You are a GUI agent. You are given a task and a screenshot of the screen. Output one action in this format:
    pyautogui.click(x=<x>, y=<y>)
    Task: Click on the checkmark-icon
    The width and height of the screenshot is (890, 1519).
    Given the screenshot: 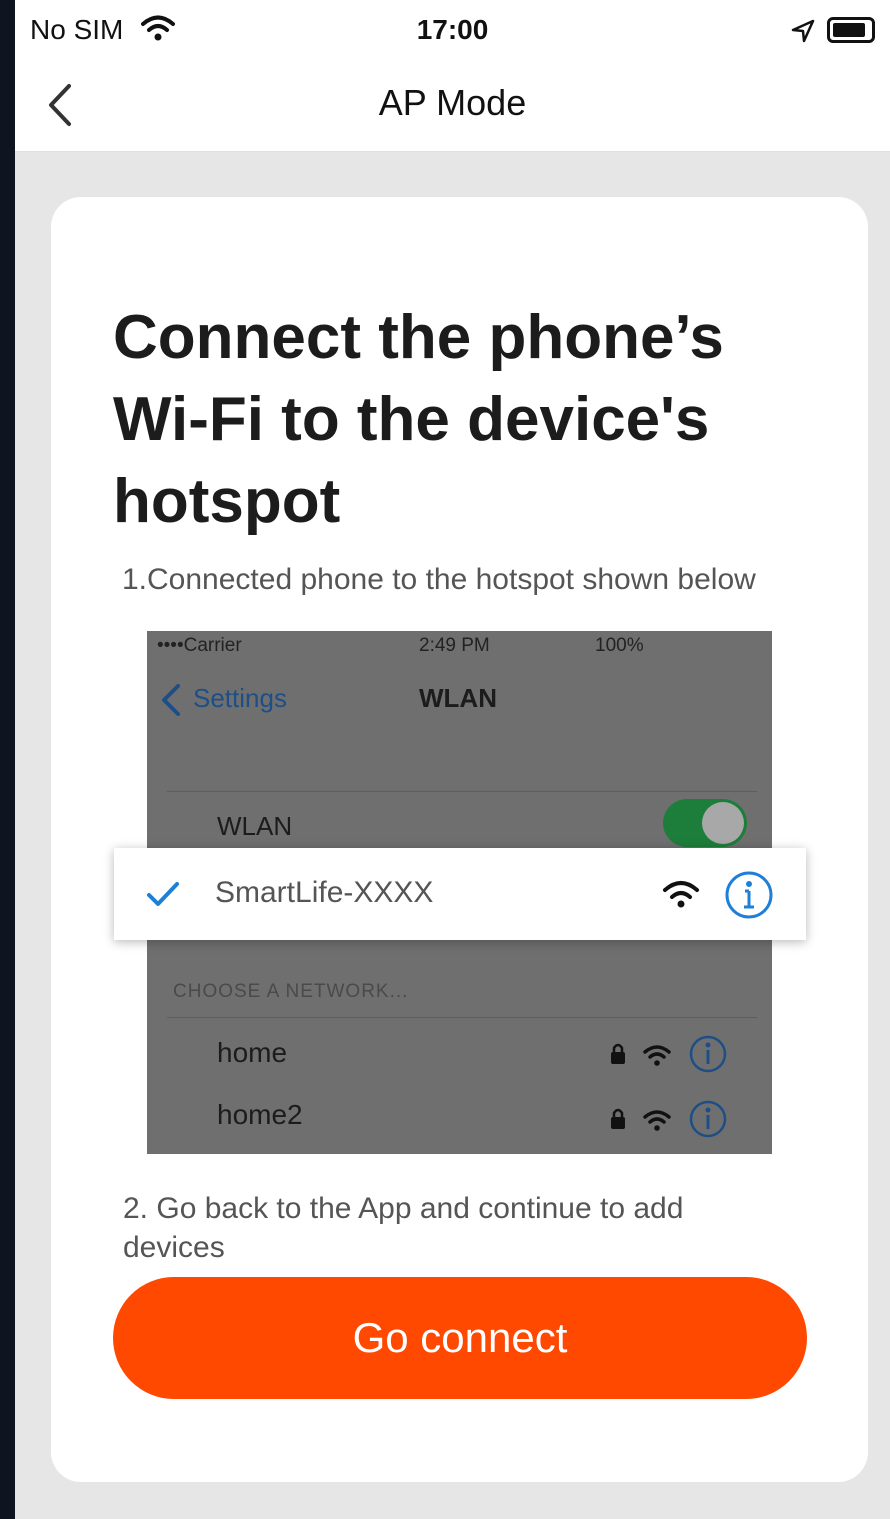 What is the action you would take?
    pyautogui.click(x=163, y=894)
    